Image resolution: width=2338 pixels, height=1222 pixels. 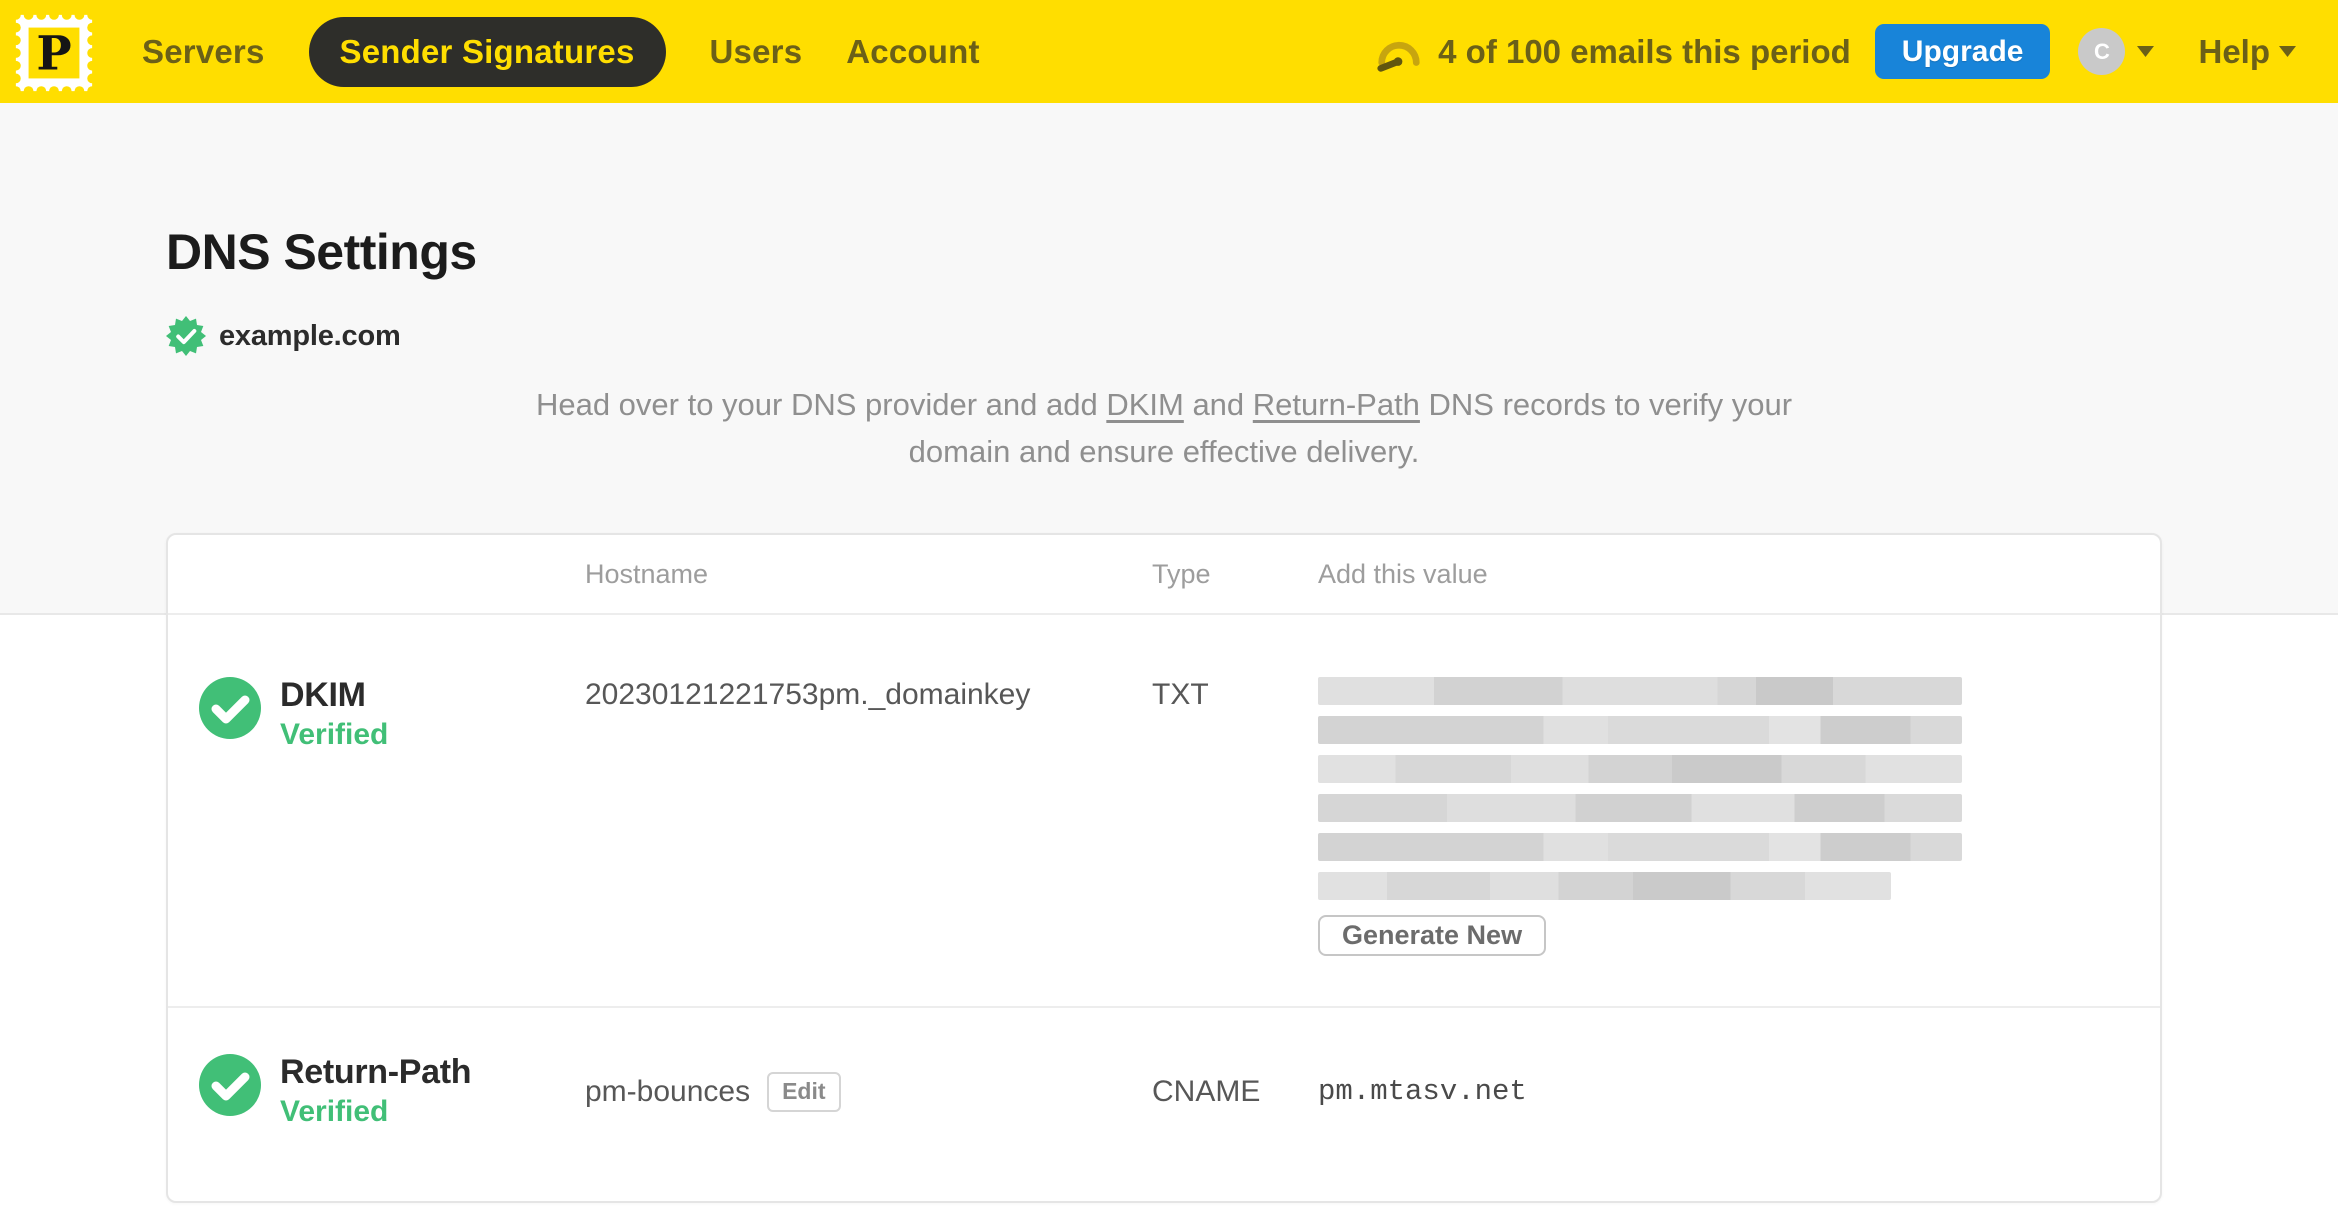 I want to click on nav-item-sender-signatures: Sender Signatures, so click(x=487, y=51).